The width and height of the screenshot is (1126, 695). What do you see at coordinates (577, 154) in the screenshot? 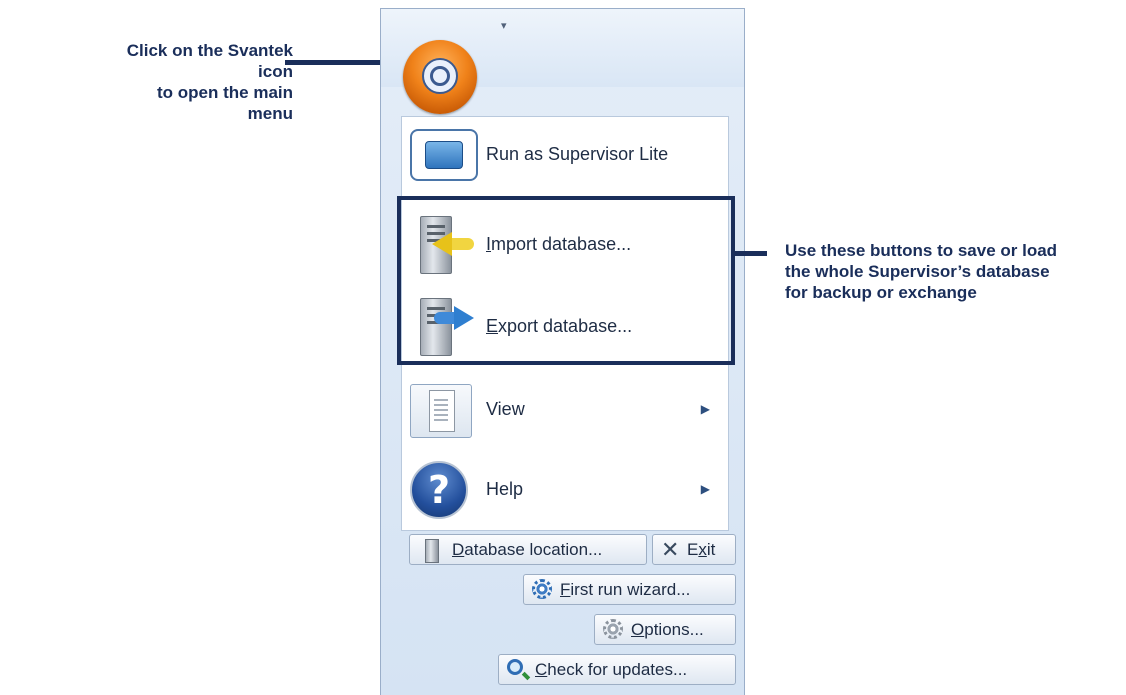
I see `menu-item-label: Run as Supervisor Lite` at bounding box center [577, 154].